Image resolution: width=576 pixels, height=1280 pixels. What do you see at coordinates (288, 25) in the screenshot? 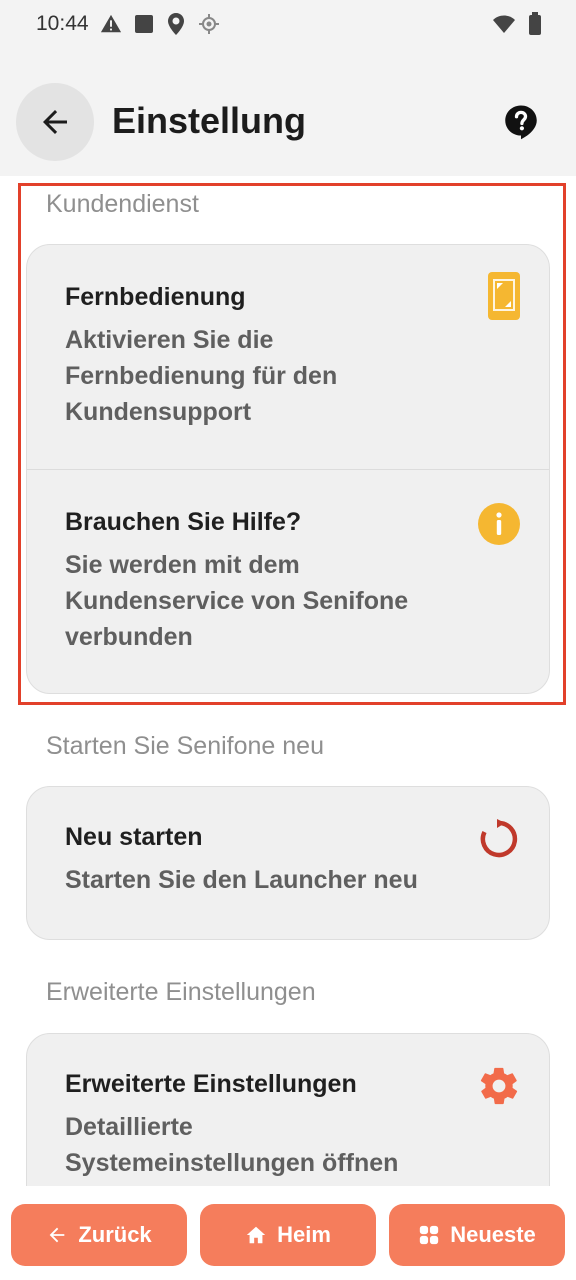
I see `status-bar: 10:44` at bounding box center [288, 25].